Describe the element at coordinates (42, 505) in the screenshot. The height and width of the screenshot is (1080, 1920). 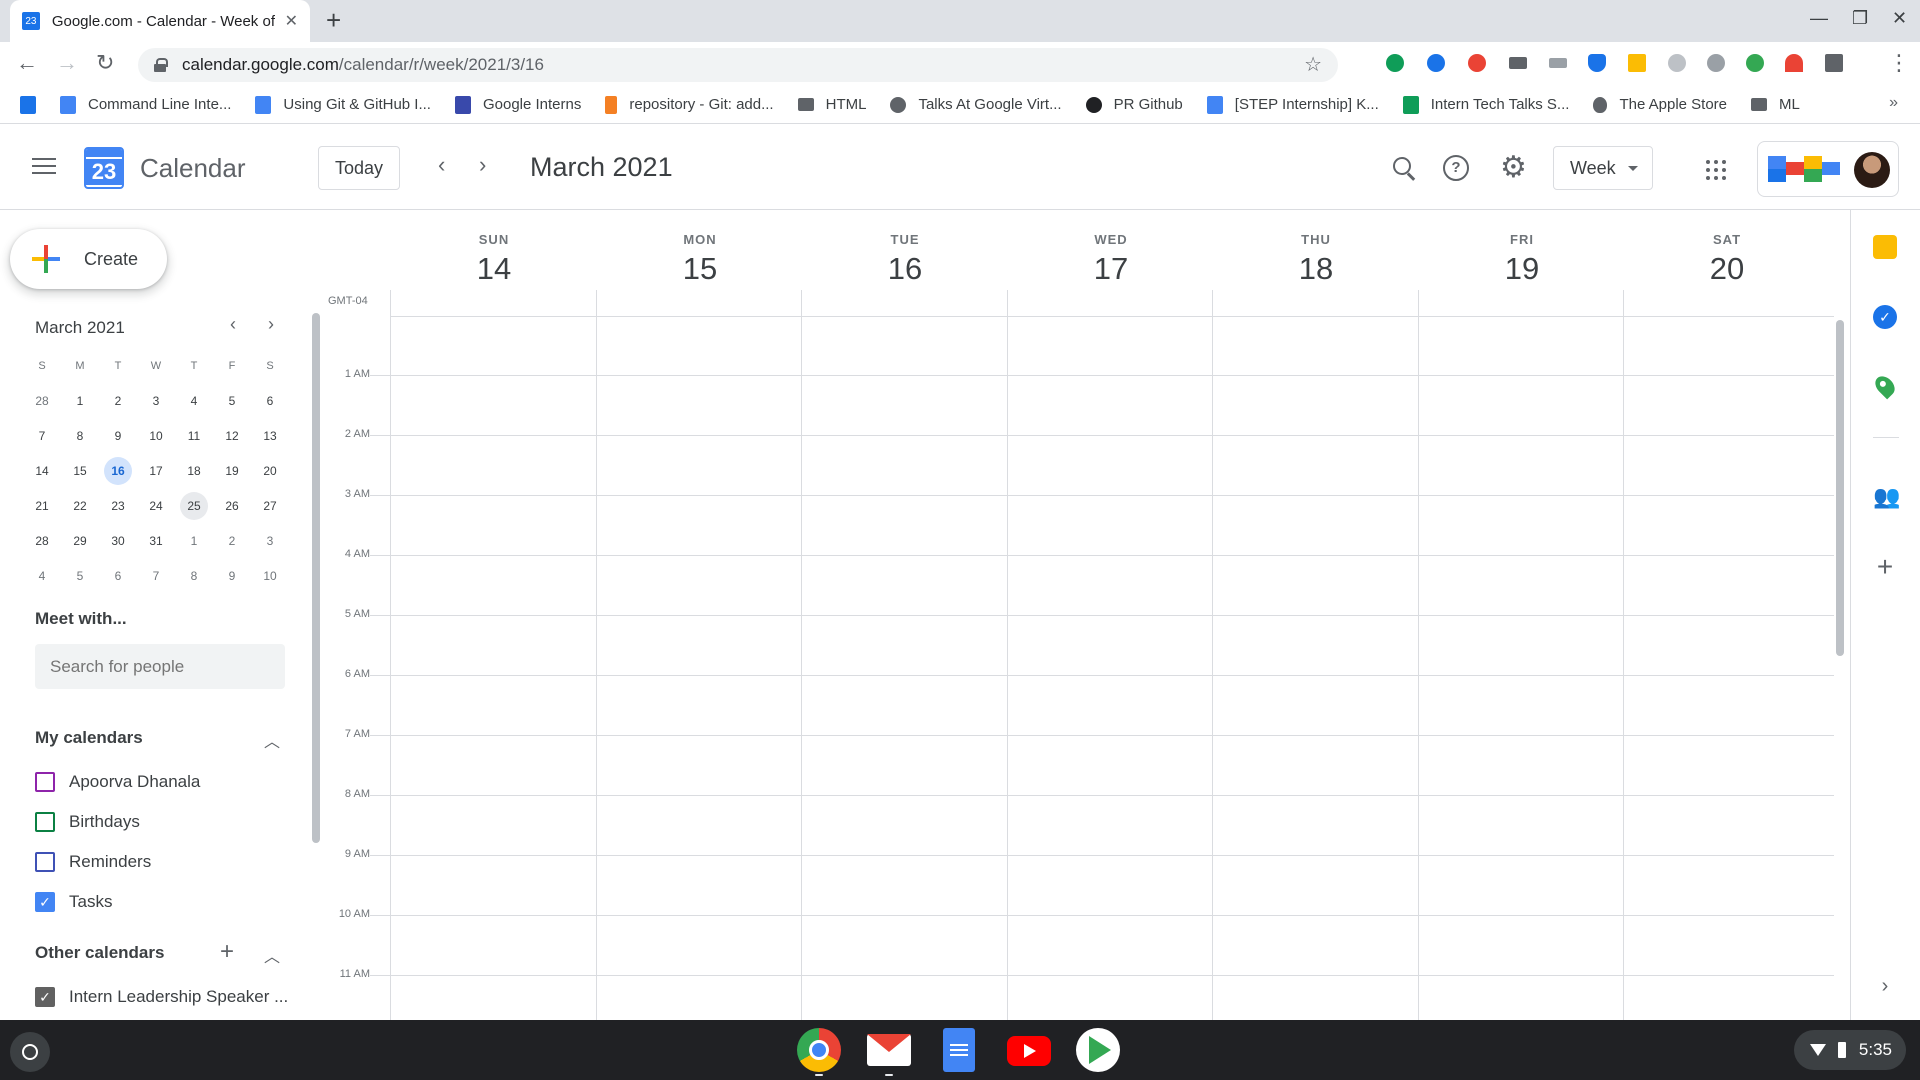
I see `mini-day: 21` at that location.